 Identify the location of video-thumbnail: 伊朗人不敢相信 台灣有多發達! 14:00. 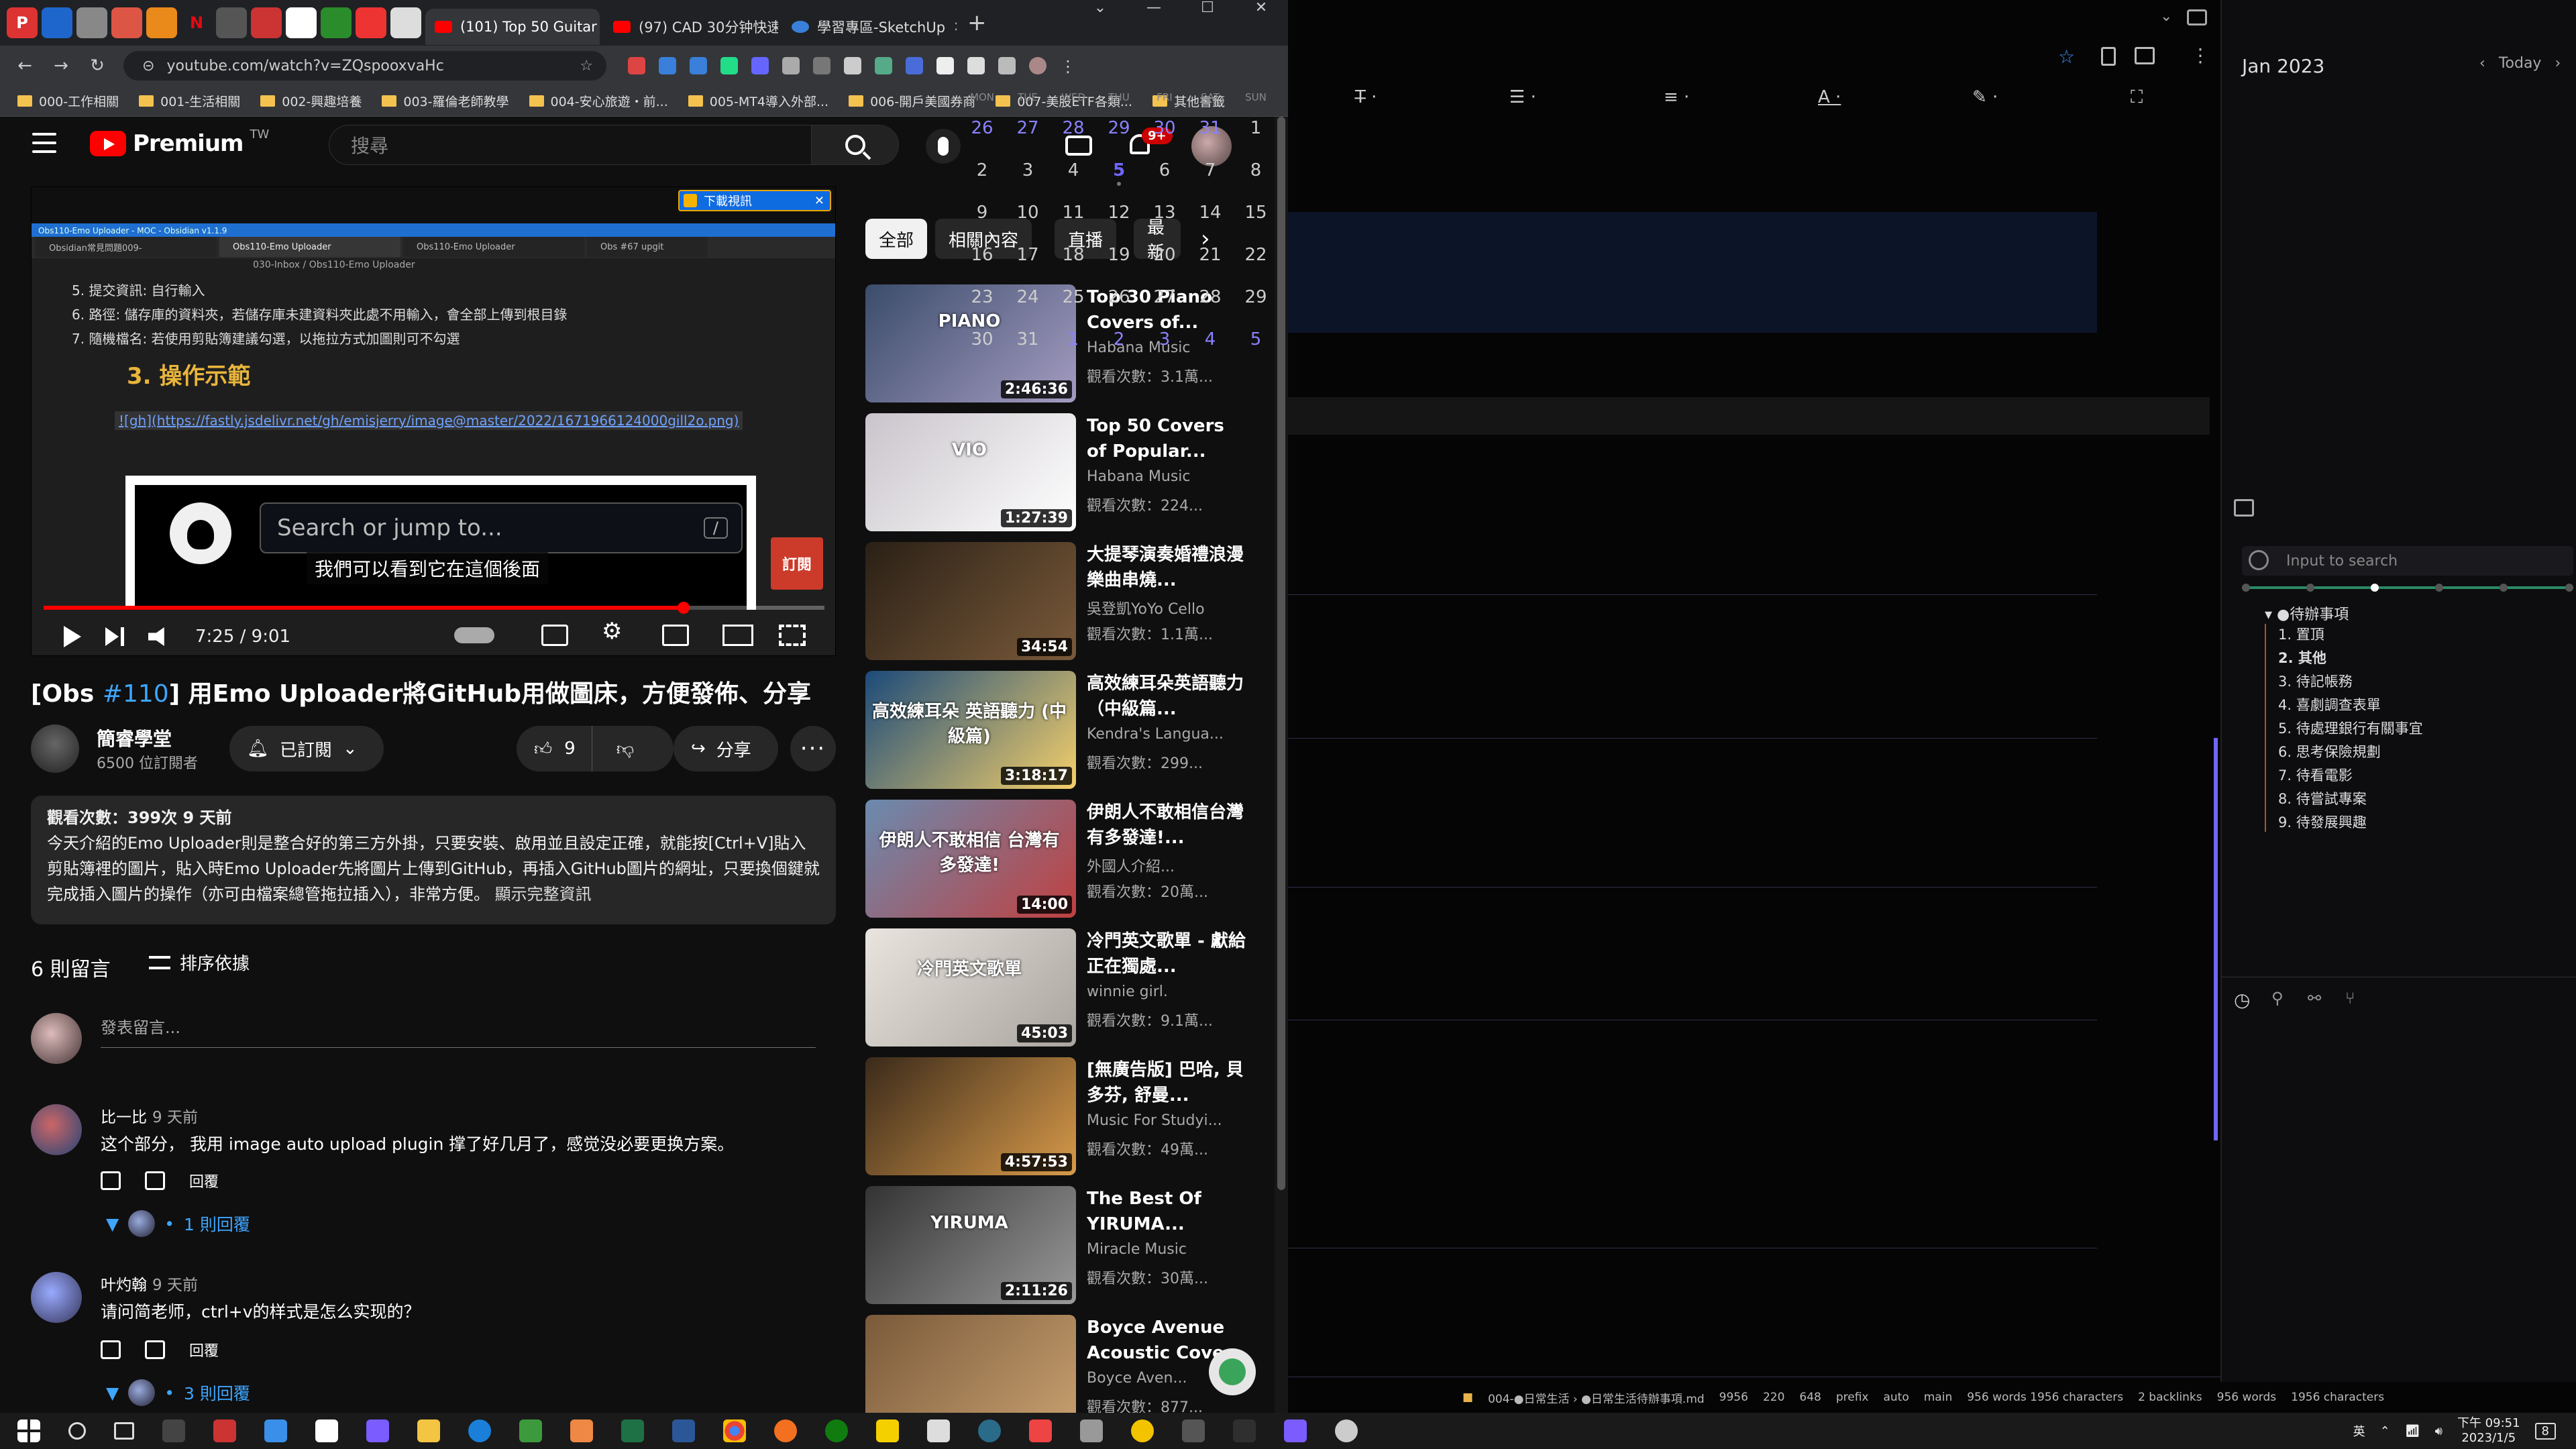
(970, 859).